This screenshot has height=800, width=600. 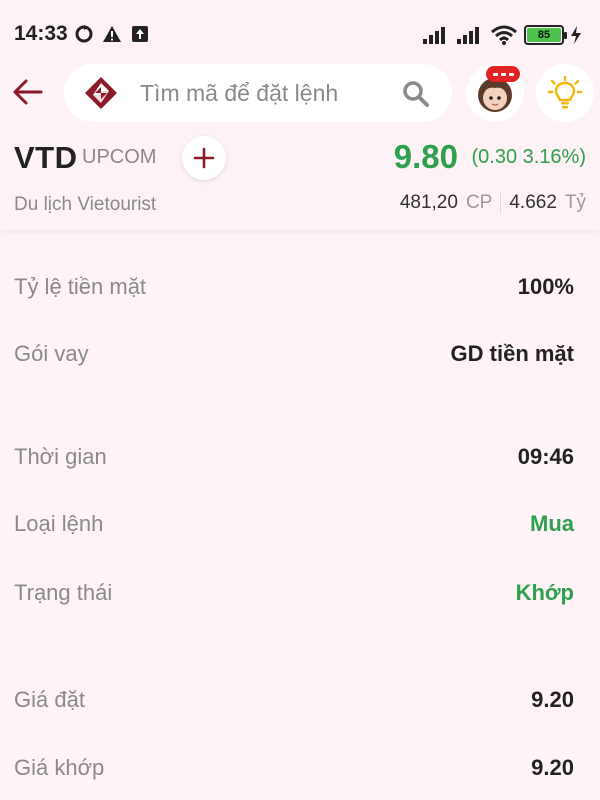 I want to click on battery-level: 85, so click(x=544, y=35).